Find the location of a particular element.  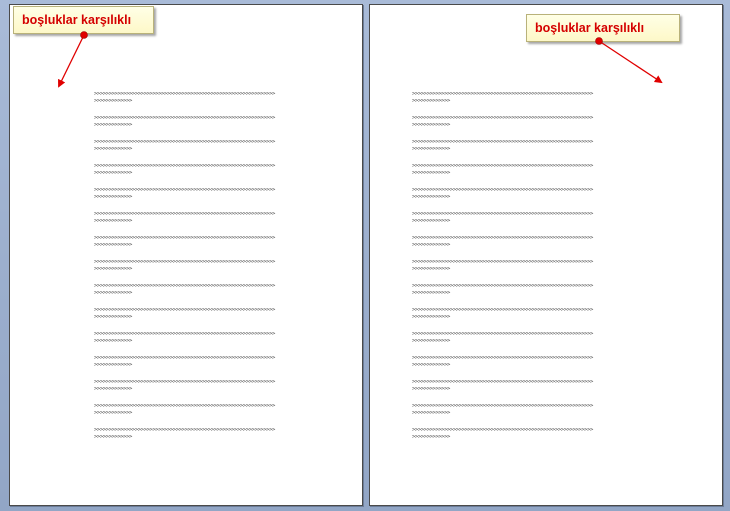

annotation-callout-left: boşluklar karşılıklı is located at coordinates (83, 20).